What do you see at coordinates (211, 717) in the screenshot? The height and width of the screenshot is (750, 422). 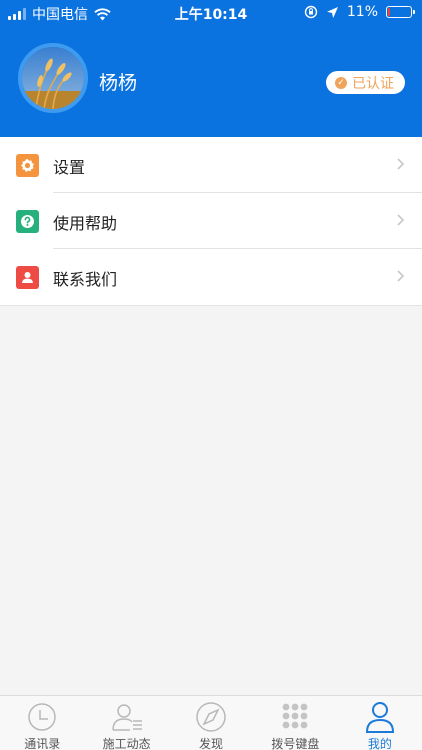 I see `compass-icon` at bounding box center [211, 717].